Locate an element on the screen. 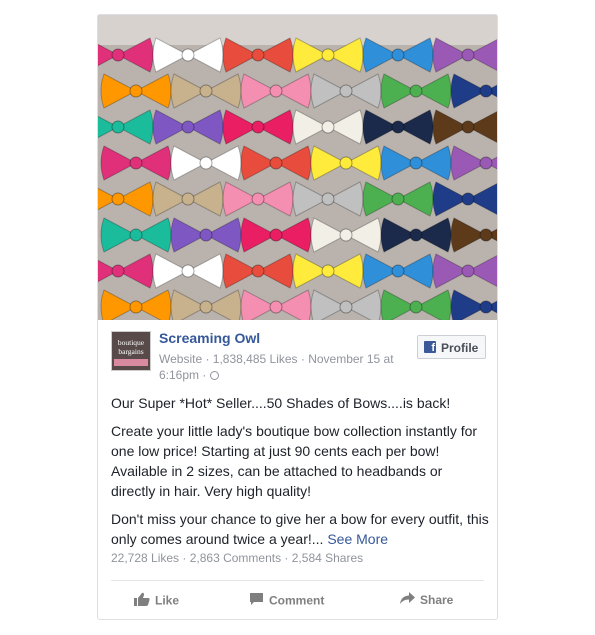 The height and width of the screenshot is (635, 595). facebook-f-icon: f is located at coordinates (430, 347).